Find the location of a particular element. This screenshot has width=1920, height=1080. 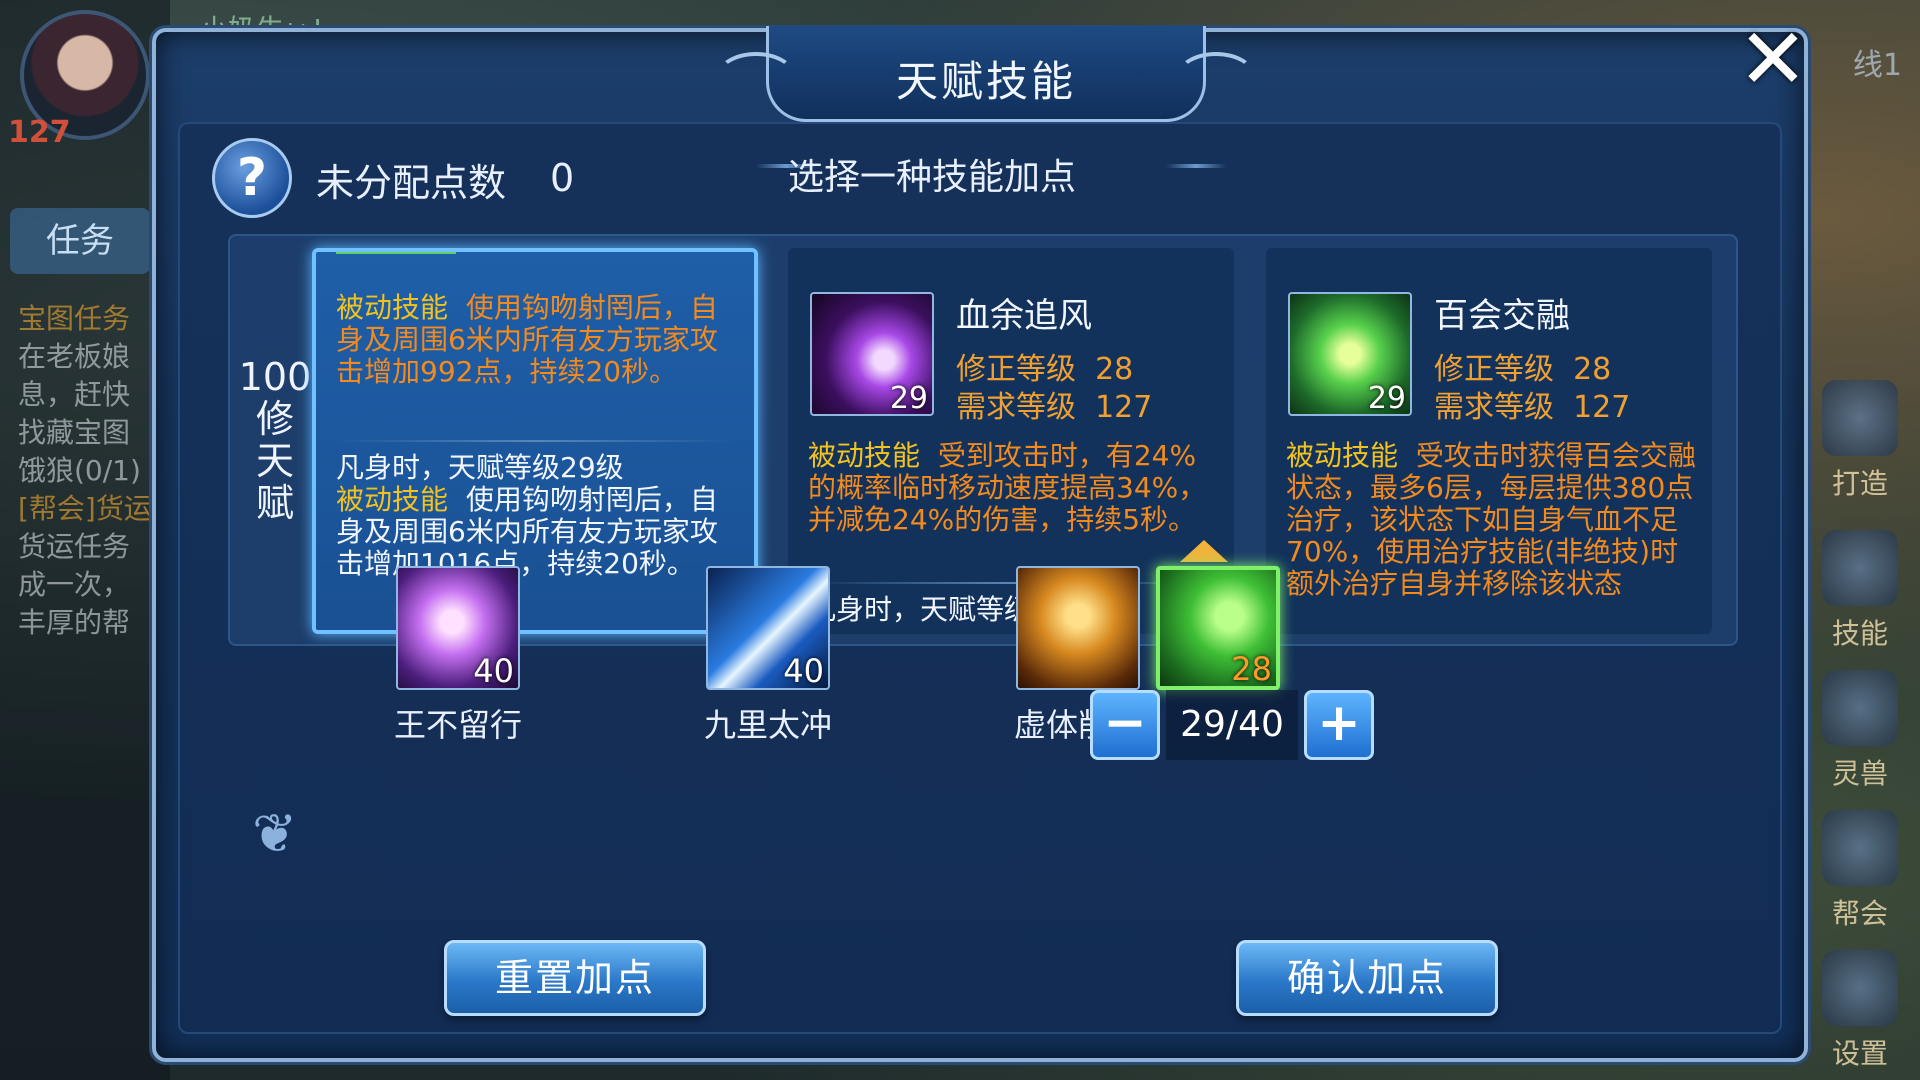

unassigned-points-value: 0 is located at coordinates (562, 178).